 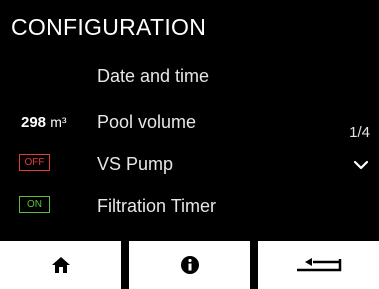 What do you see at coordinates (153, 76) in the screenshot?
I see `menu-item-label: Date and time` at bounding box center [153, 76].